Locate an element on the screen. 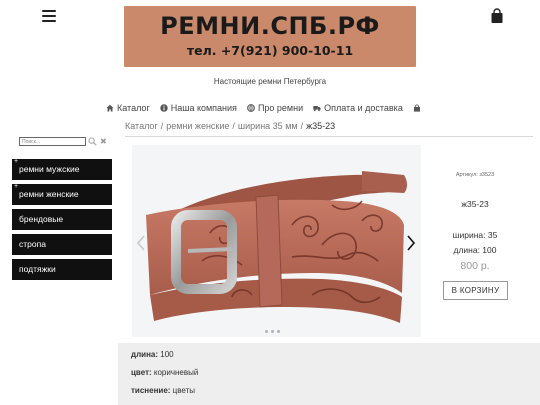  category-label: подтяжки is located at coordinates (37, 269).